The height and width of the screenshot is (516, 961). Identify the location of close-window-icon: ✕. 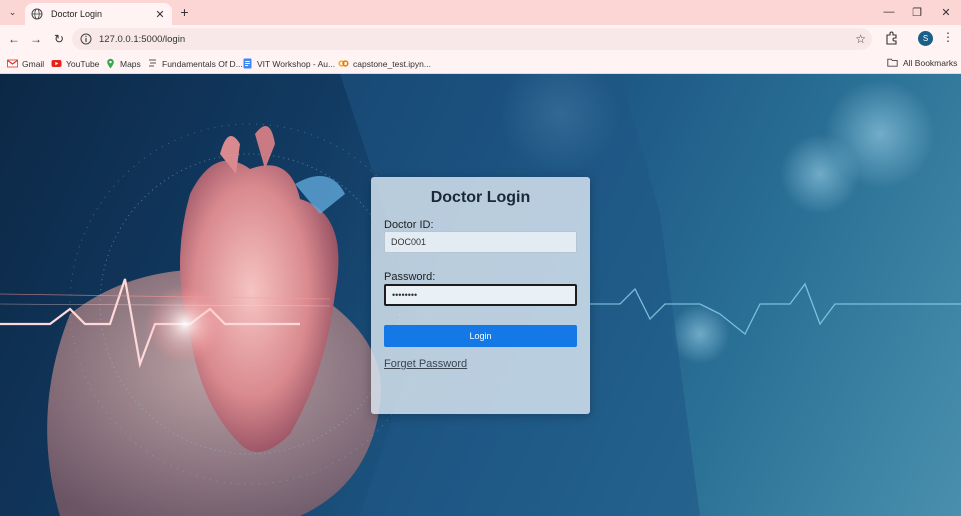
(946, 12).